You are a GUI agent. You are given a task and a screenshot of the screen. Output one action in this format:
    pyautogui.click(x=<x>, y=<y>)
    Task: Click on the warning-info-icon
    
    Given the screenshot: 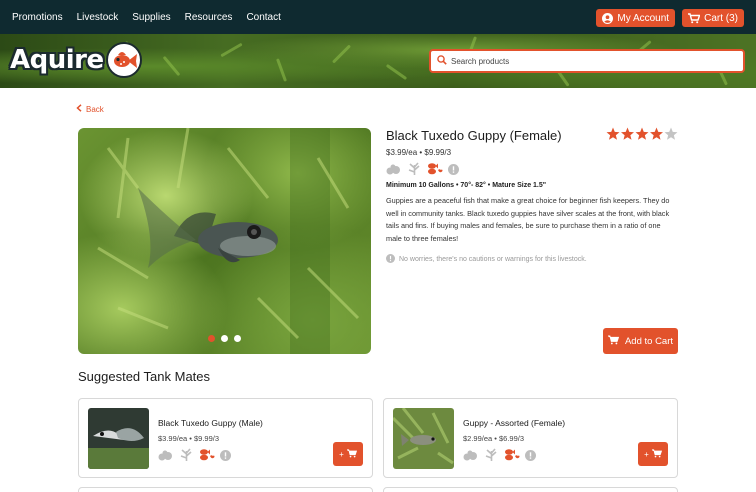 What is the action you would take?
    pyautogui.click(x=390, y=259)
    